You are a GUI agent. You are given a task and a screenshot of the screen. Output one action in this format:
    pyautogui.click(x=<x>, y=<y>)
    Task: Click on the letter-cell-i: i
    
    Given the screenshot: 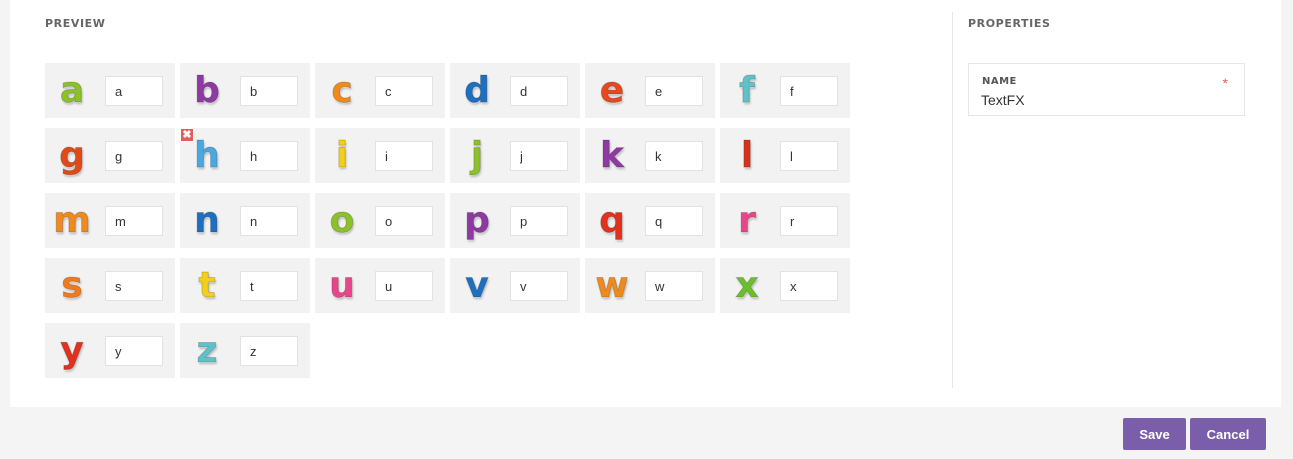 What is the action you would take?
    pyautogui.click(x=380, y=155)
    